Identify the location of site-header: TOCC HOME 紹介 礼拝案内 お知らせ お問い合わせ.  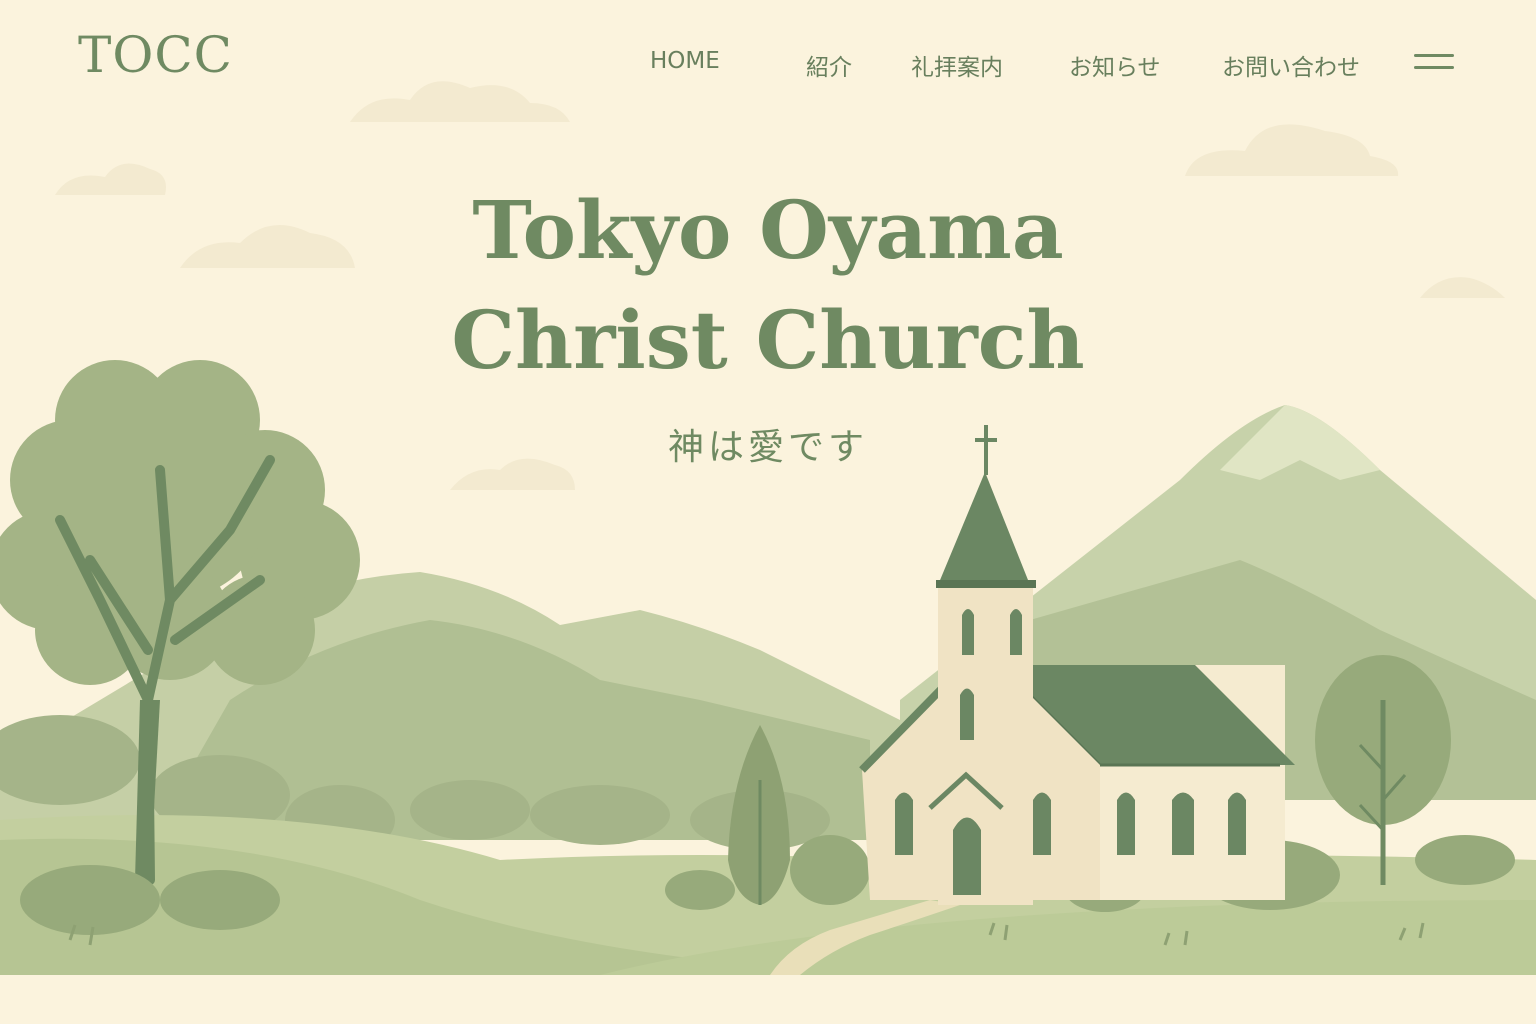
(768, 60).